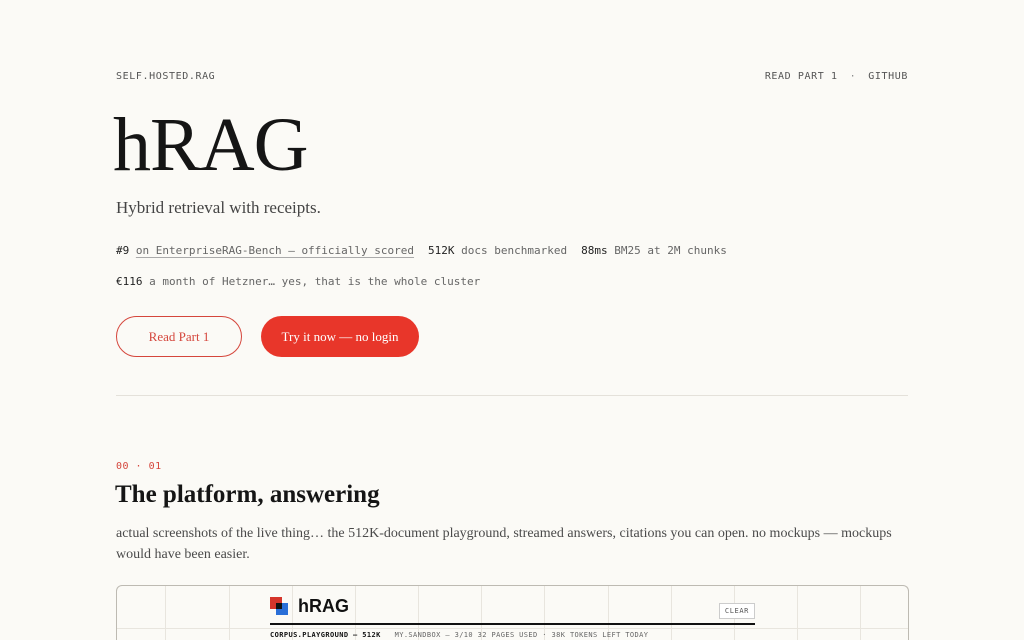 This screenshot has width=1024, height=640. Describe the element at coordinates (123, 250) in the screenshot. I see `rank-value: #9` at that location.